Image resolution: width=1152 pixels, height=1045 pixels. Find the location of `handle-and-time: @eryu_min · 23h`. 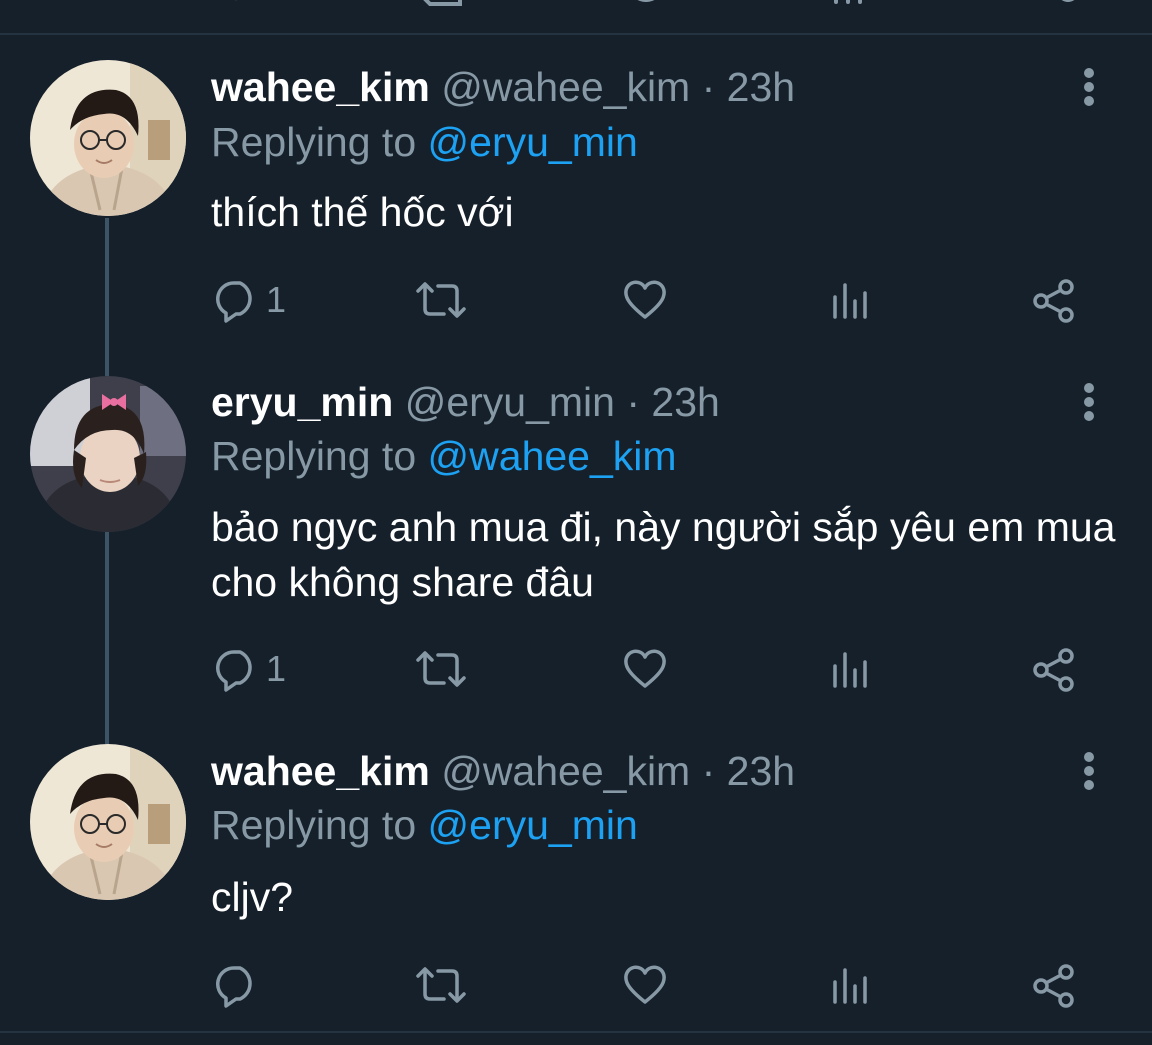

handle-and-time: @eryu_min · 23h is located at coordinates (562, 402).